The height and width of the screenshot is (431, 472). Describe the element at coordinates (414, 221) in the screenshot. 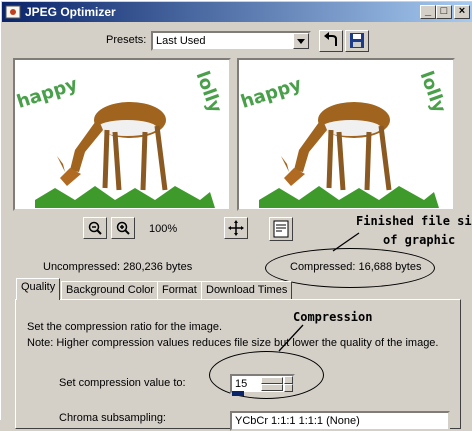

I see `annotation-finished-line1: Finished file size` at that location.